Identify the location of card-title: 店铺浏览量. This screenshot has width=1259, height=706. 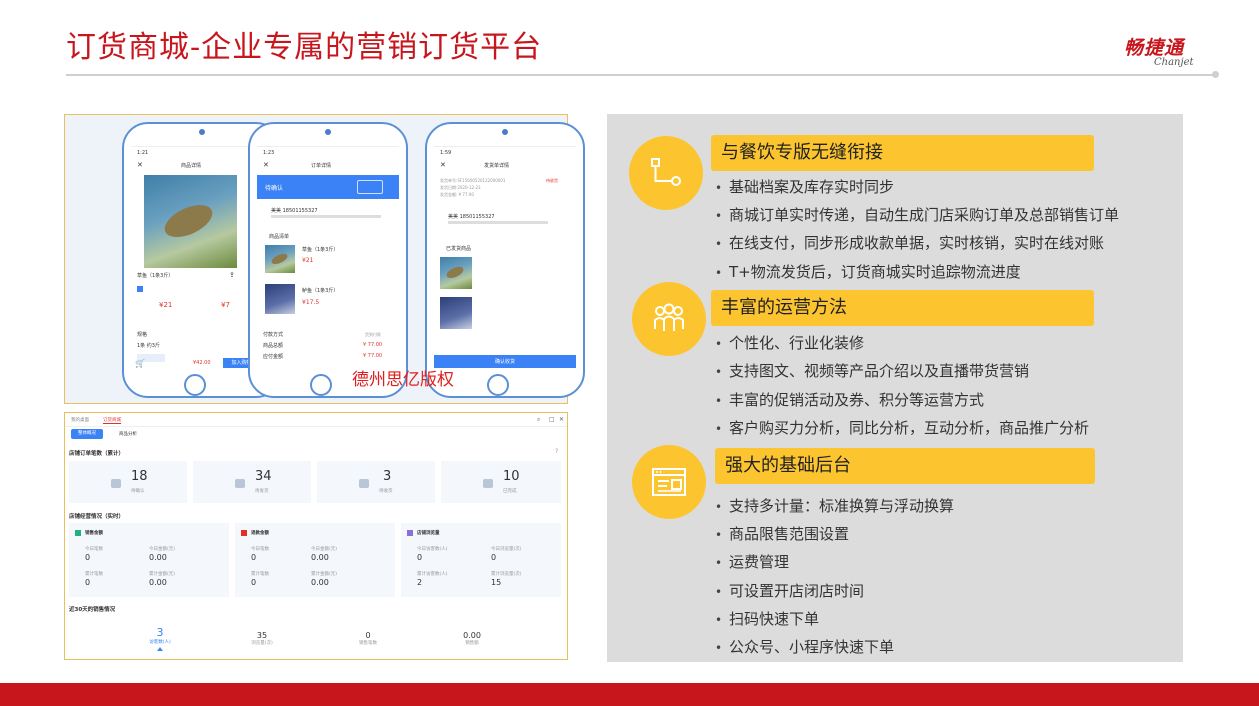
(428, 533).